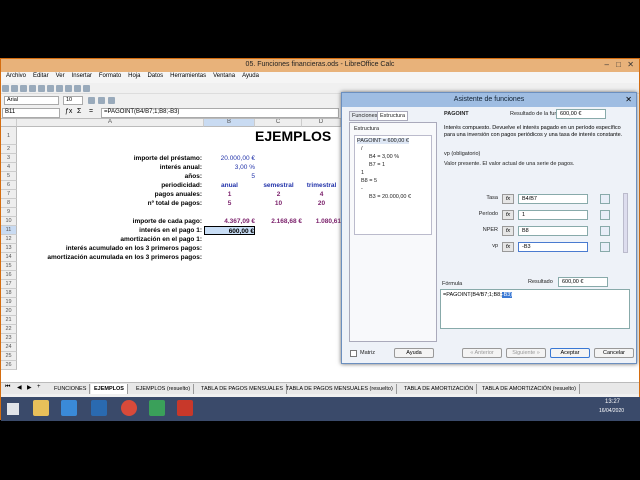  What do you see at coordinates (9, 221) in the screenshot?
I see `row-header: 10` at bounding box center [9, 221].